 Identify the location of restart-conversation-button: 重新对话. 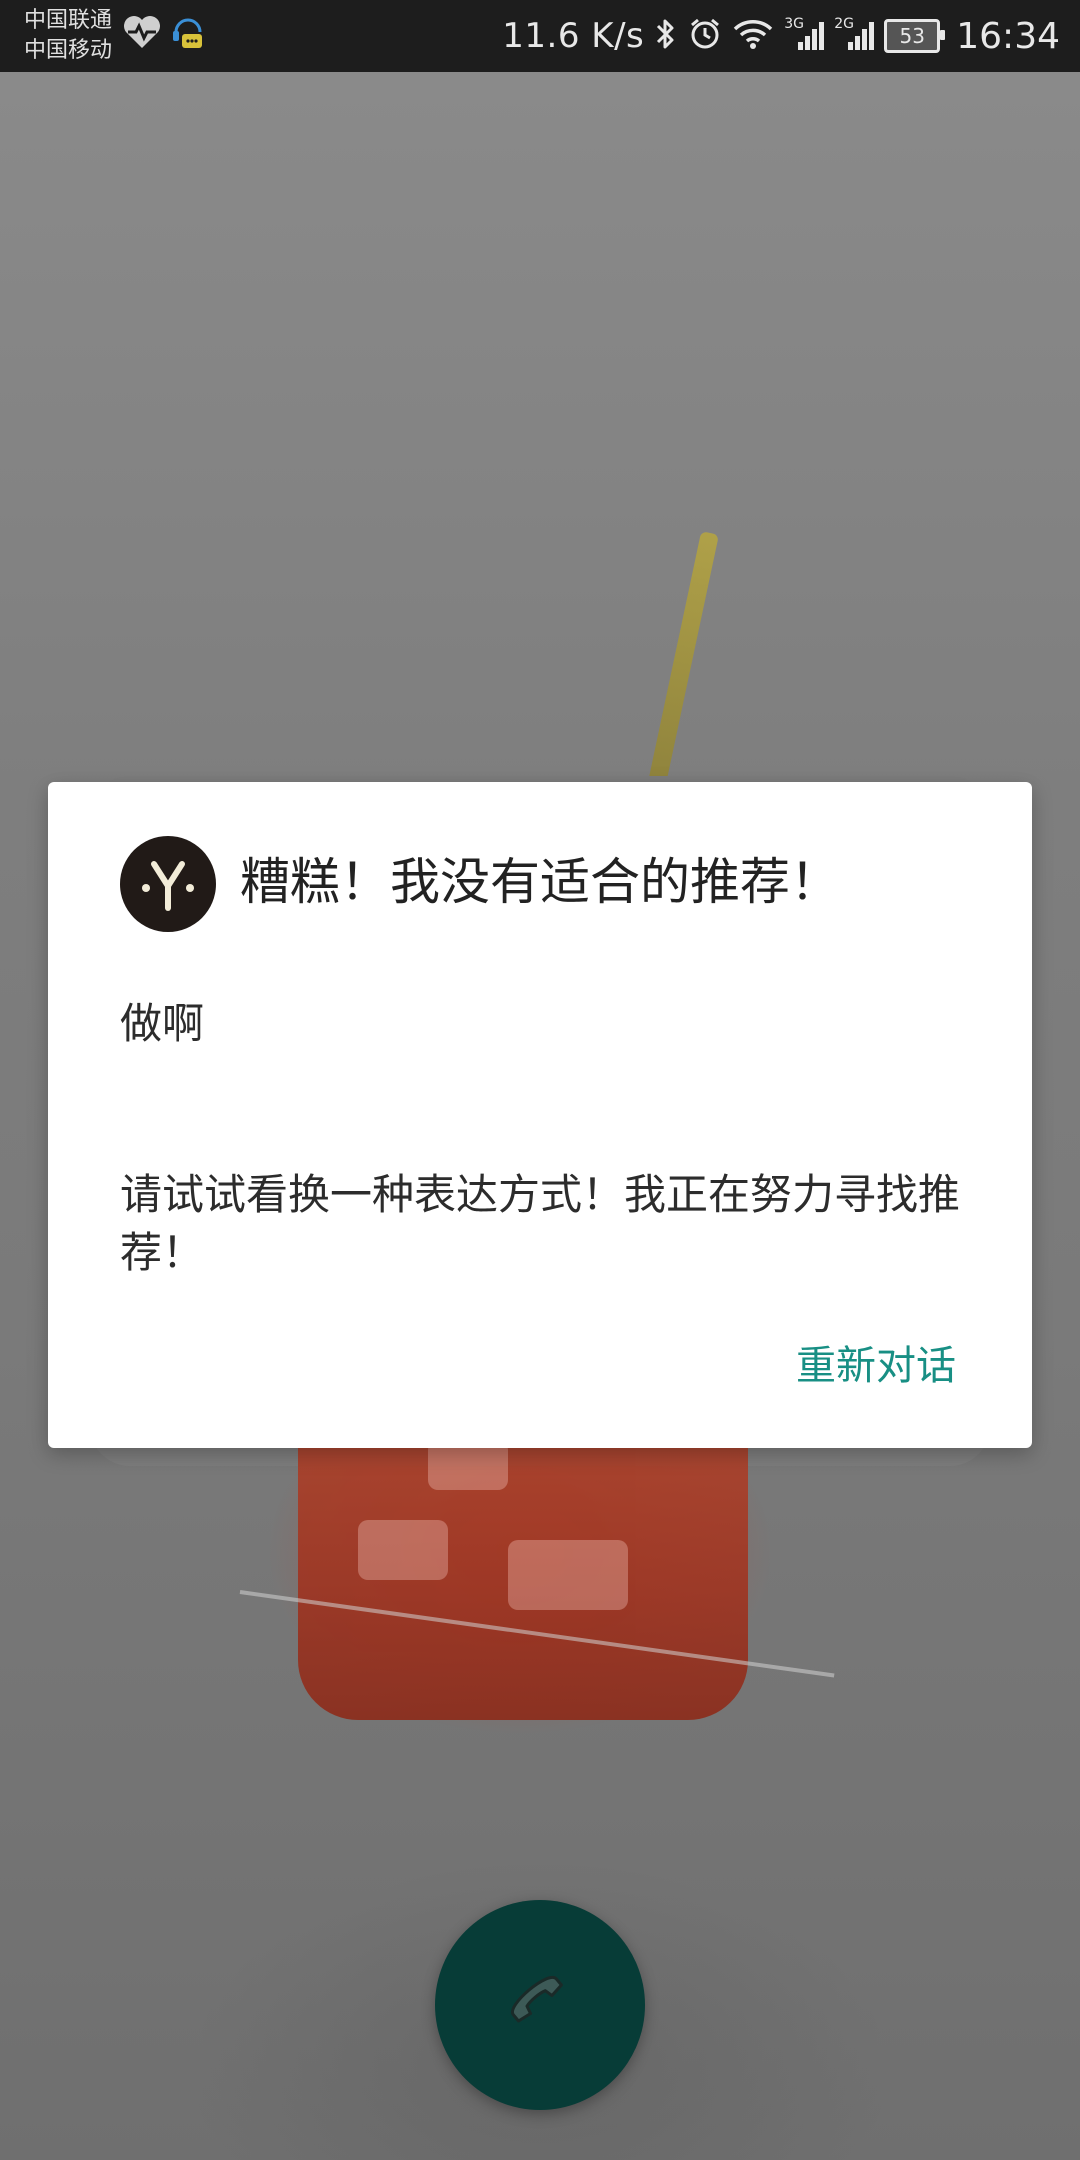
(876, 1366).